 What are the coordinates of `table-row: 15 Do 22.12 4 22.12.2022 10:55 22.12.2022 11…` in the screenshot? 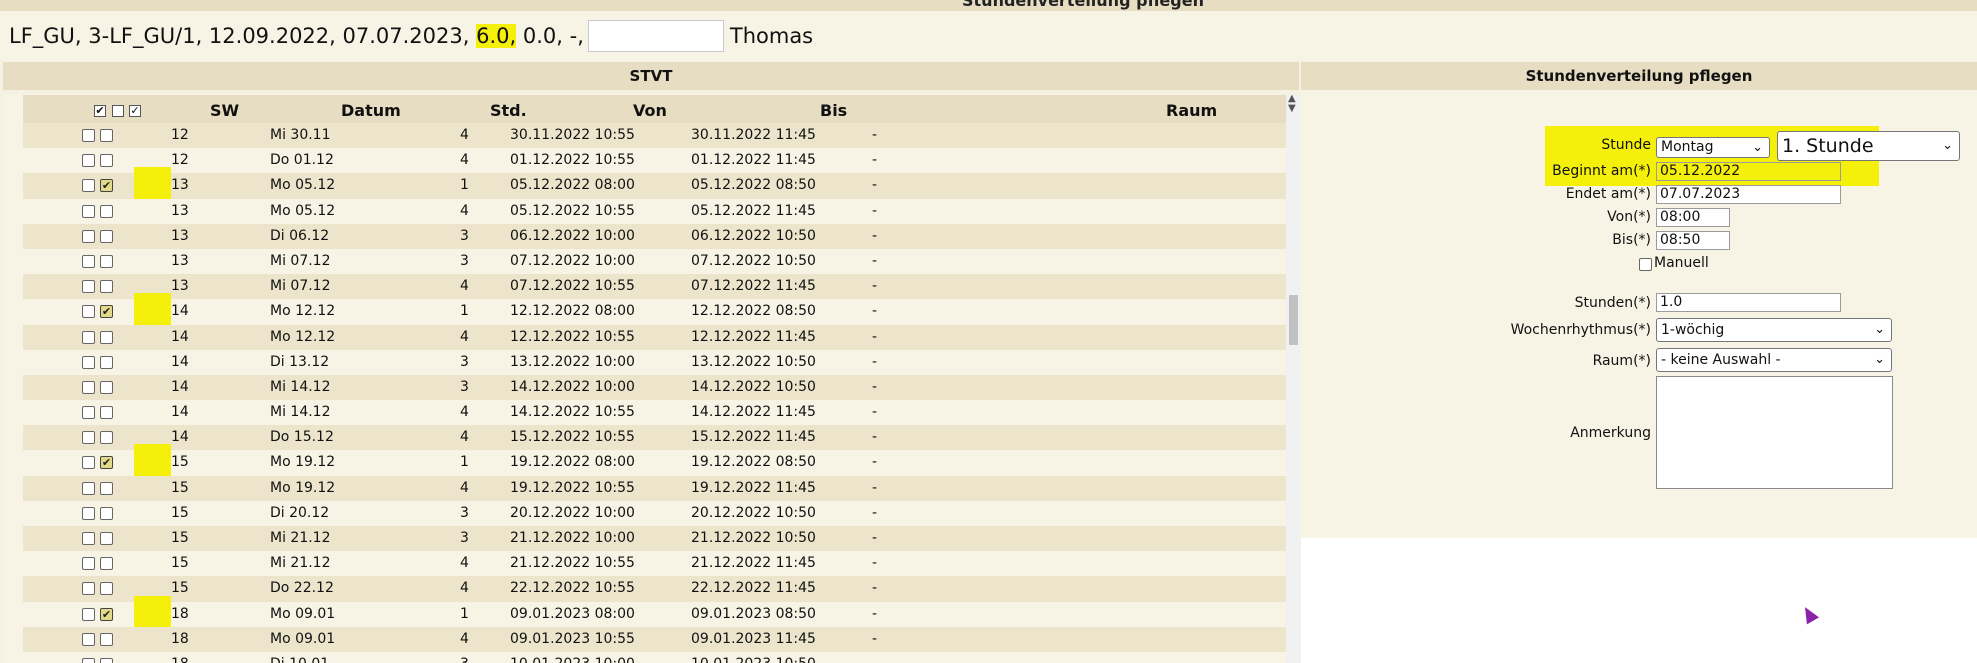 It's located at (655, 589).